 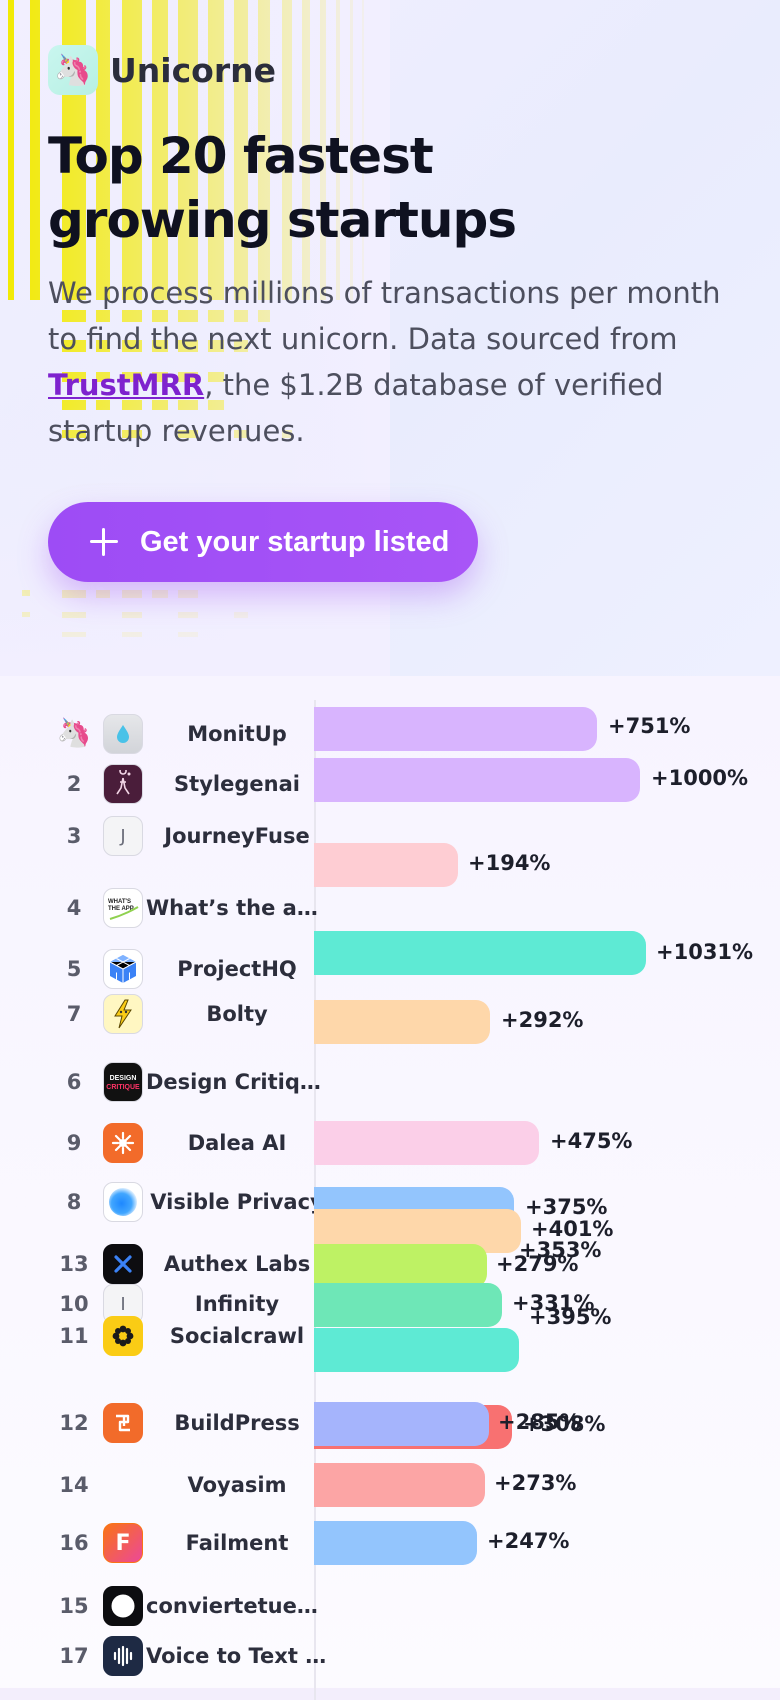 I want to click on svg-text: CRITIQUE, so click(x=123, y=1087).